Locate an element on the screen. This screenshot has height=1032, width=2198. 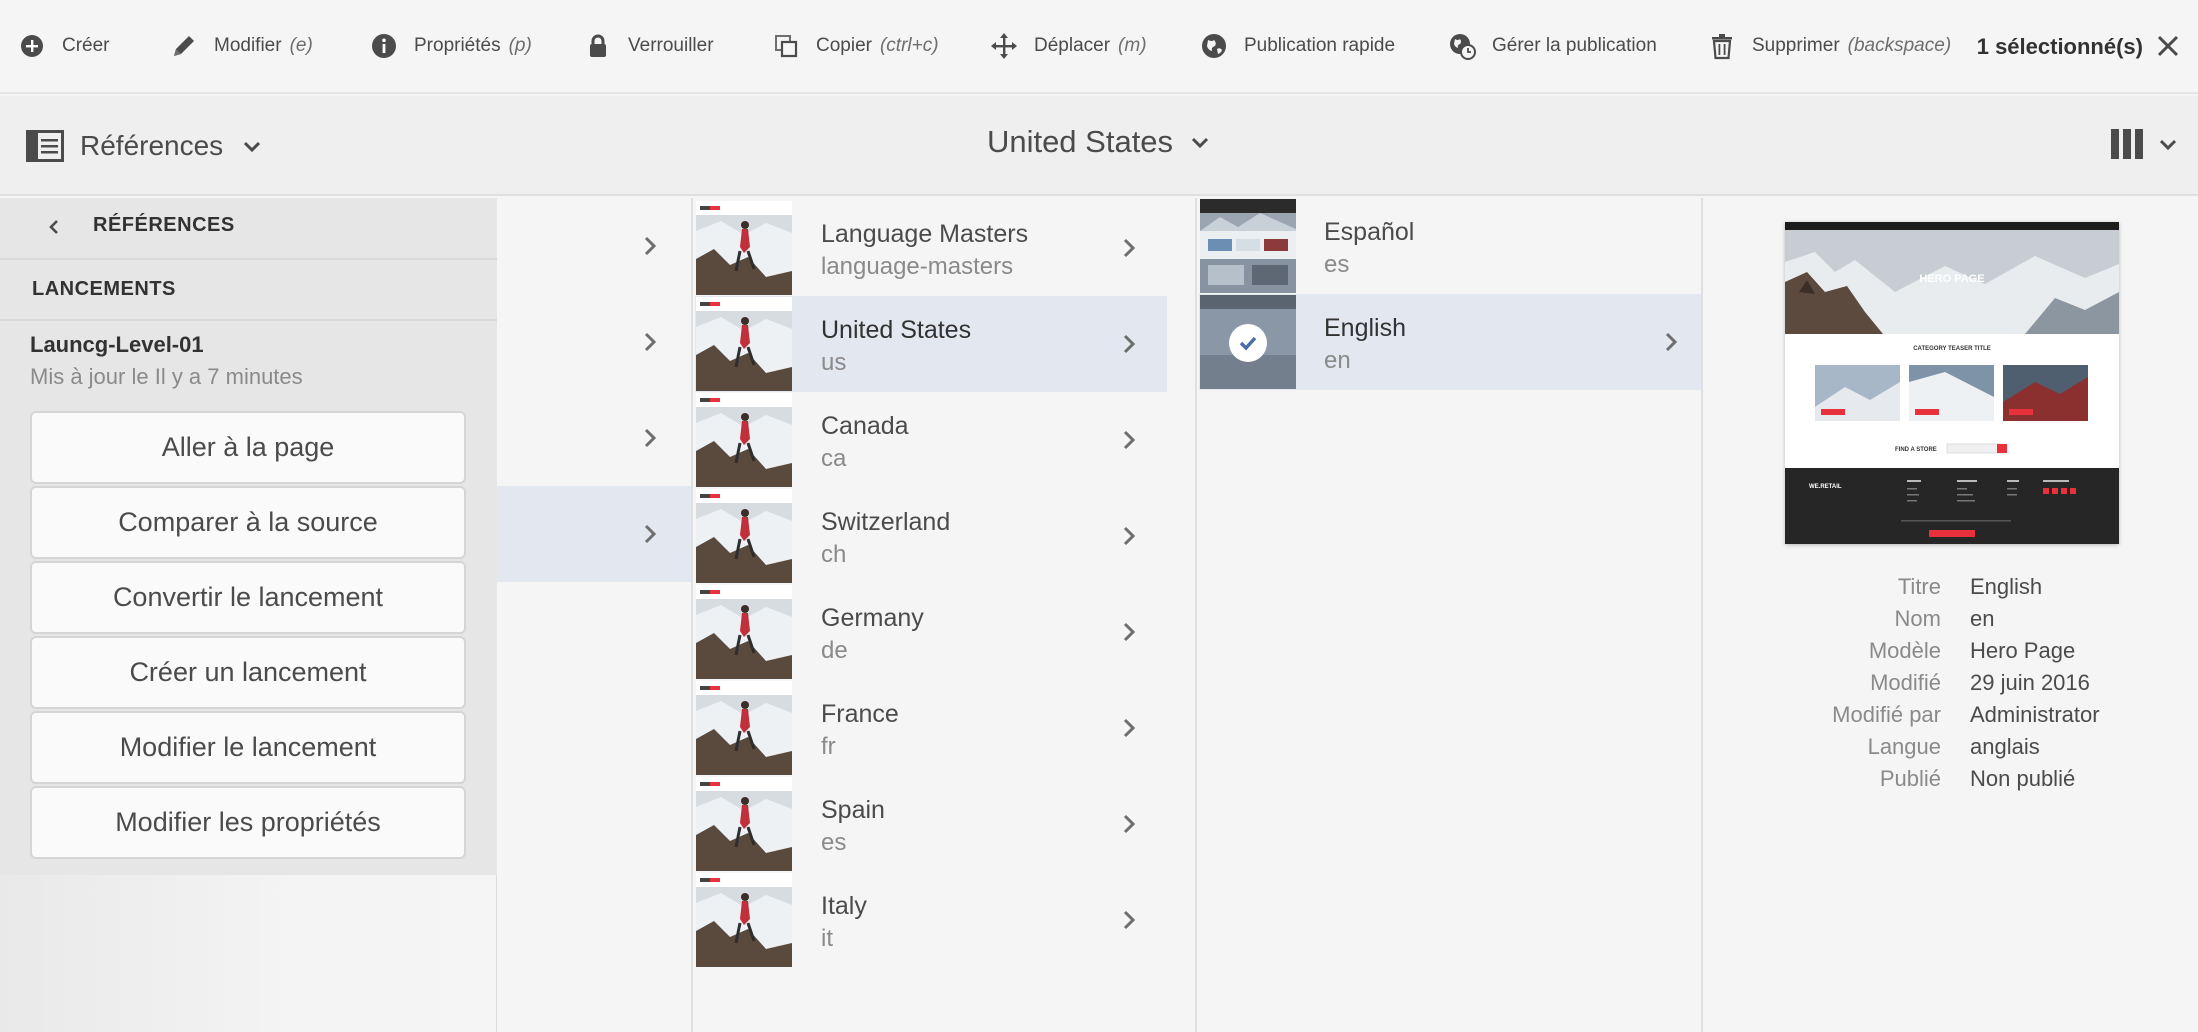
edit-shortcut: (e) is located at coordinates (301, 45).